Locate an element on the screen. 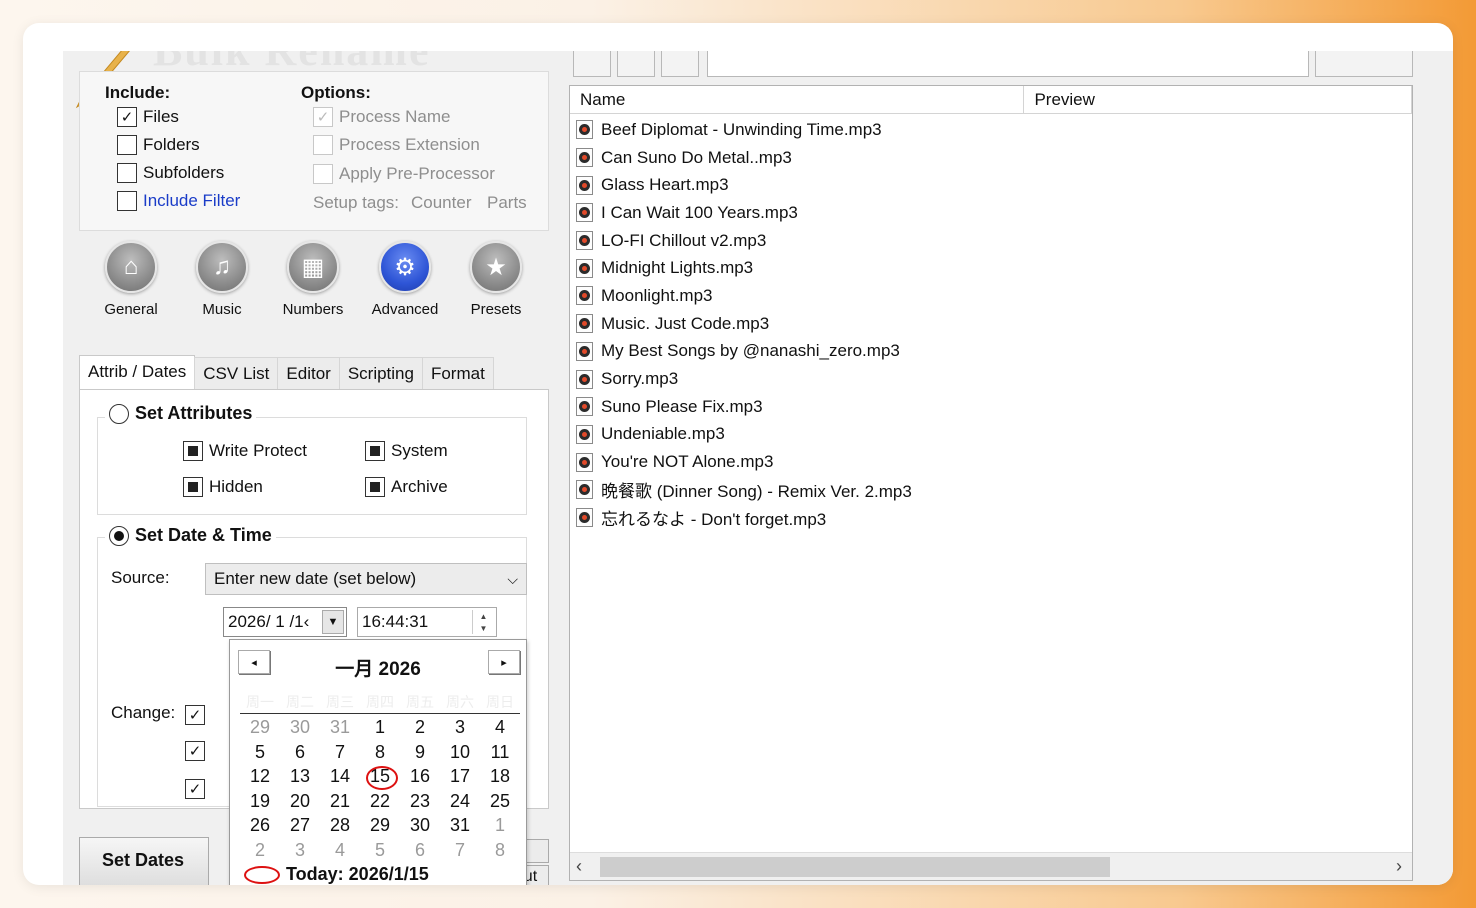  setup-parts-link: Parts is located at coordinates (507, 203).